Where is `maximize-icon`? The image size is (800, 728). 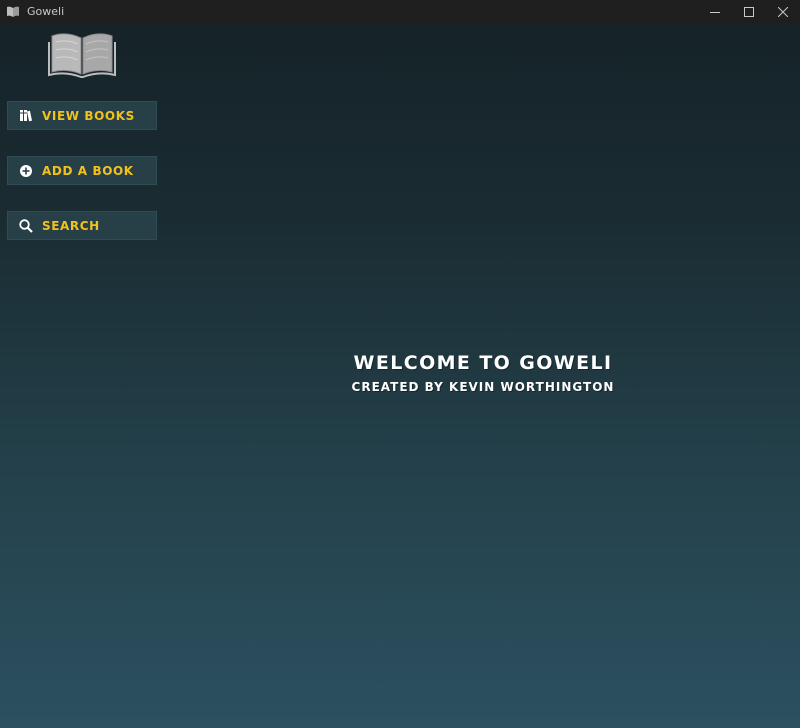
maximize-icon is located at coordinates (749, 11).